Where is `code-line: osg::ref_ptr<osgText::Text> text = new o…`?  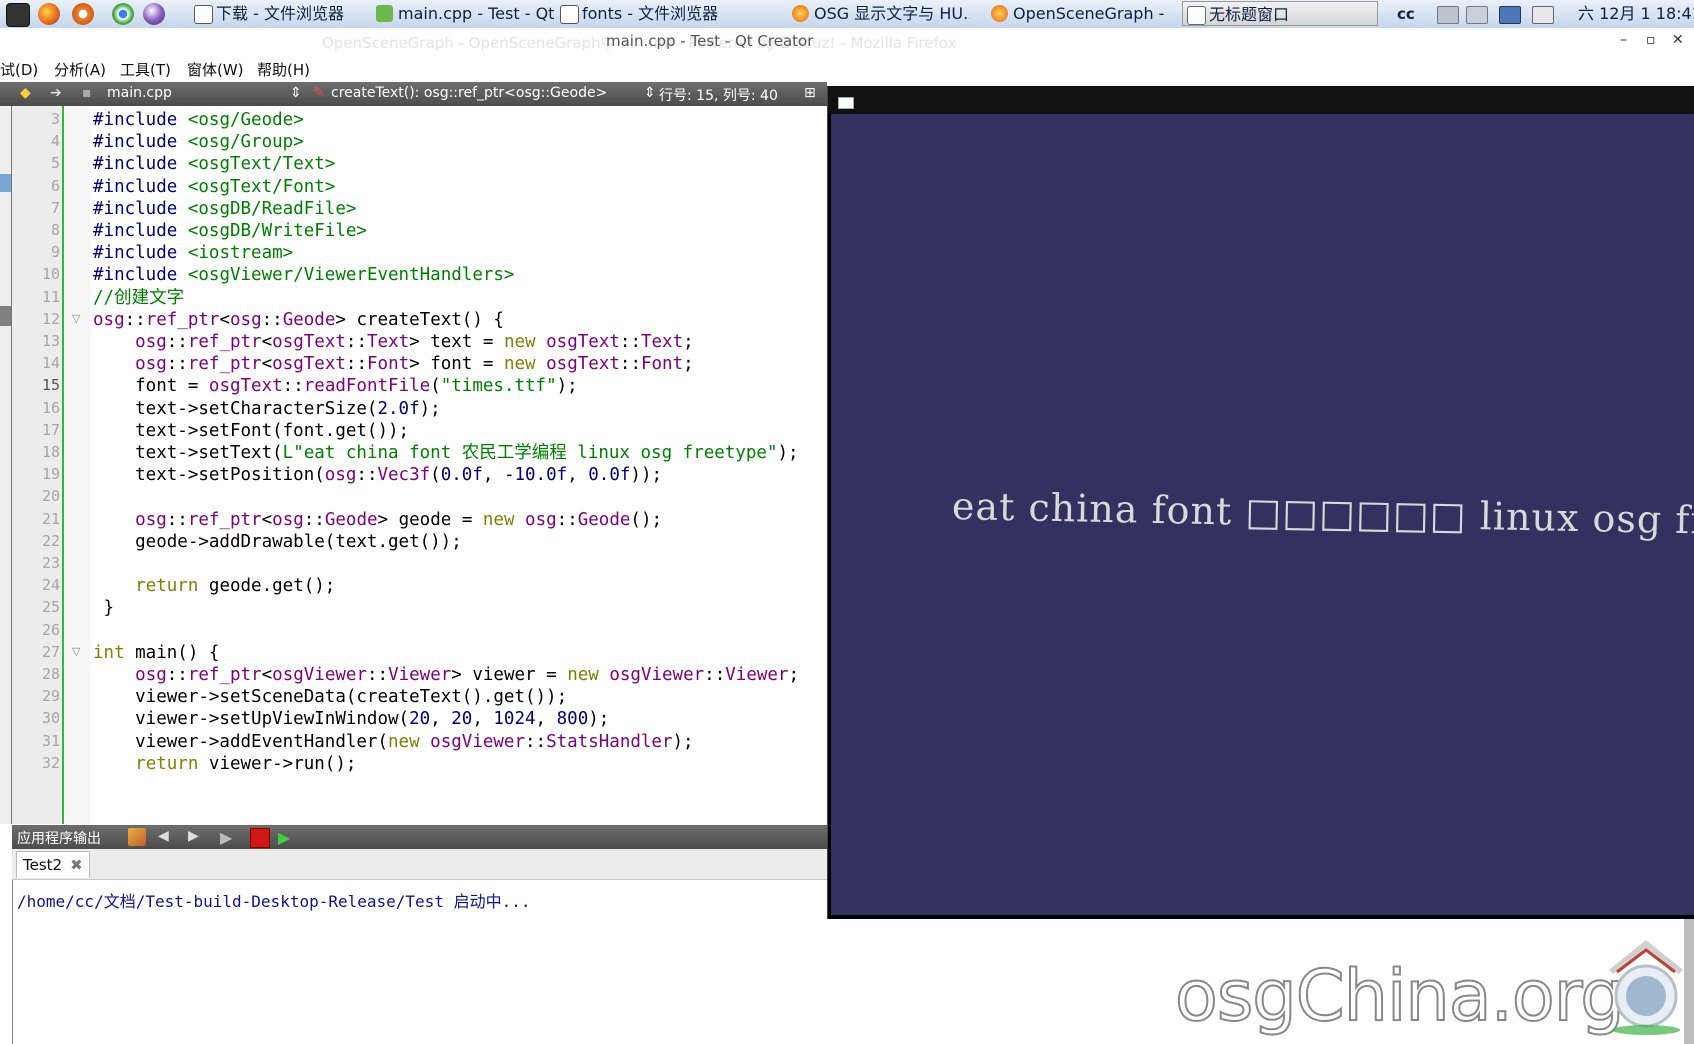
code-line: osg::ref_ptr<osgText::Text> text = new o… is located at coordinates (393, 342).